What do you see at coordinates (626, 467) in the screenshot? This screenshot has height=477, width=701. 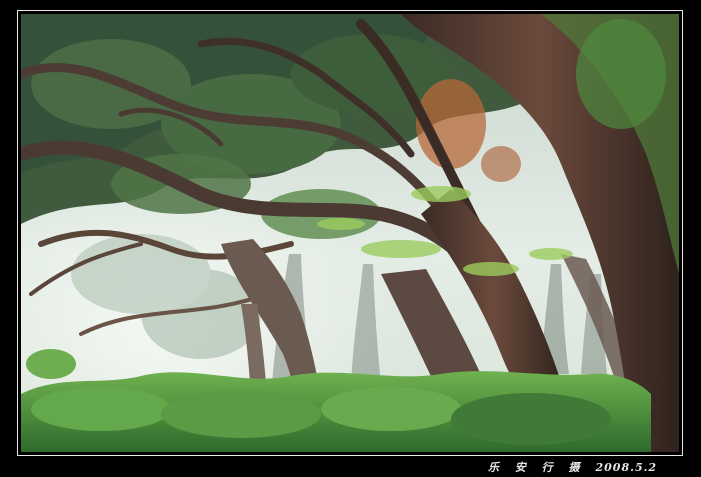 I see `caption-date: 2008.5.2` at bounding box center [626, 467].